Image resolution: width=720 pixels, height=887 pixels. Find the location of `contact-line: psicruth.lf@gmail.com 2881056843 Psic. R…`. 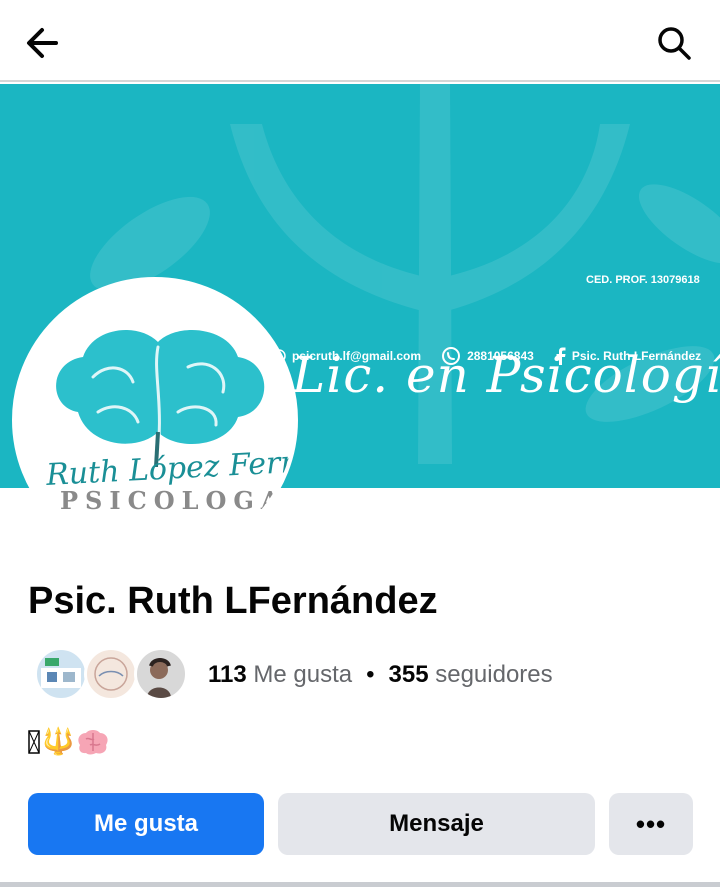

contact-line: psicruth.lf@gmail.com 2881056843 Psic. R… is located at coordinates (486, 356).